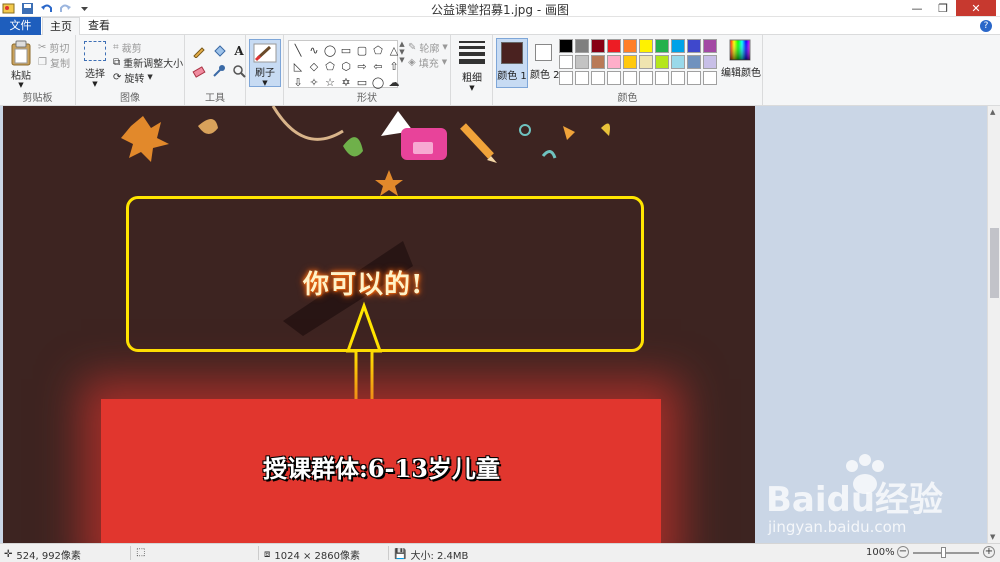  Describe the element at coordinates (239, 51) in the screenshot. I see `text-tool-icon: A` at that location.